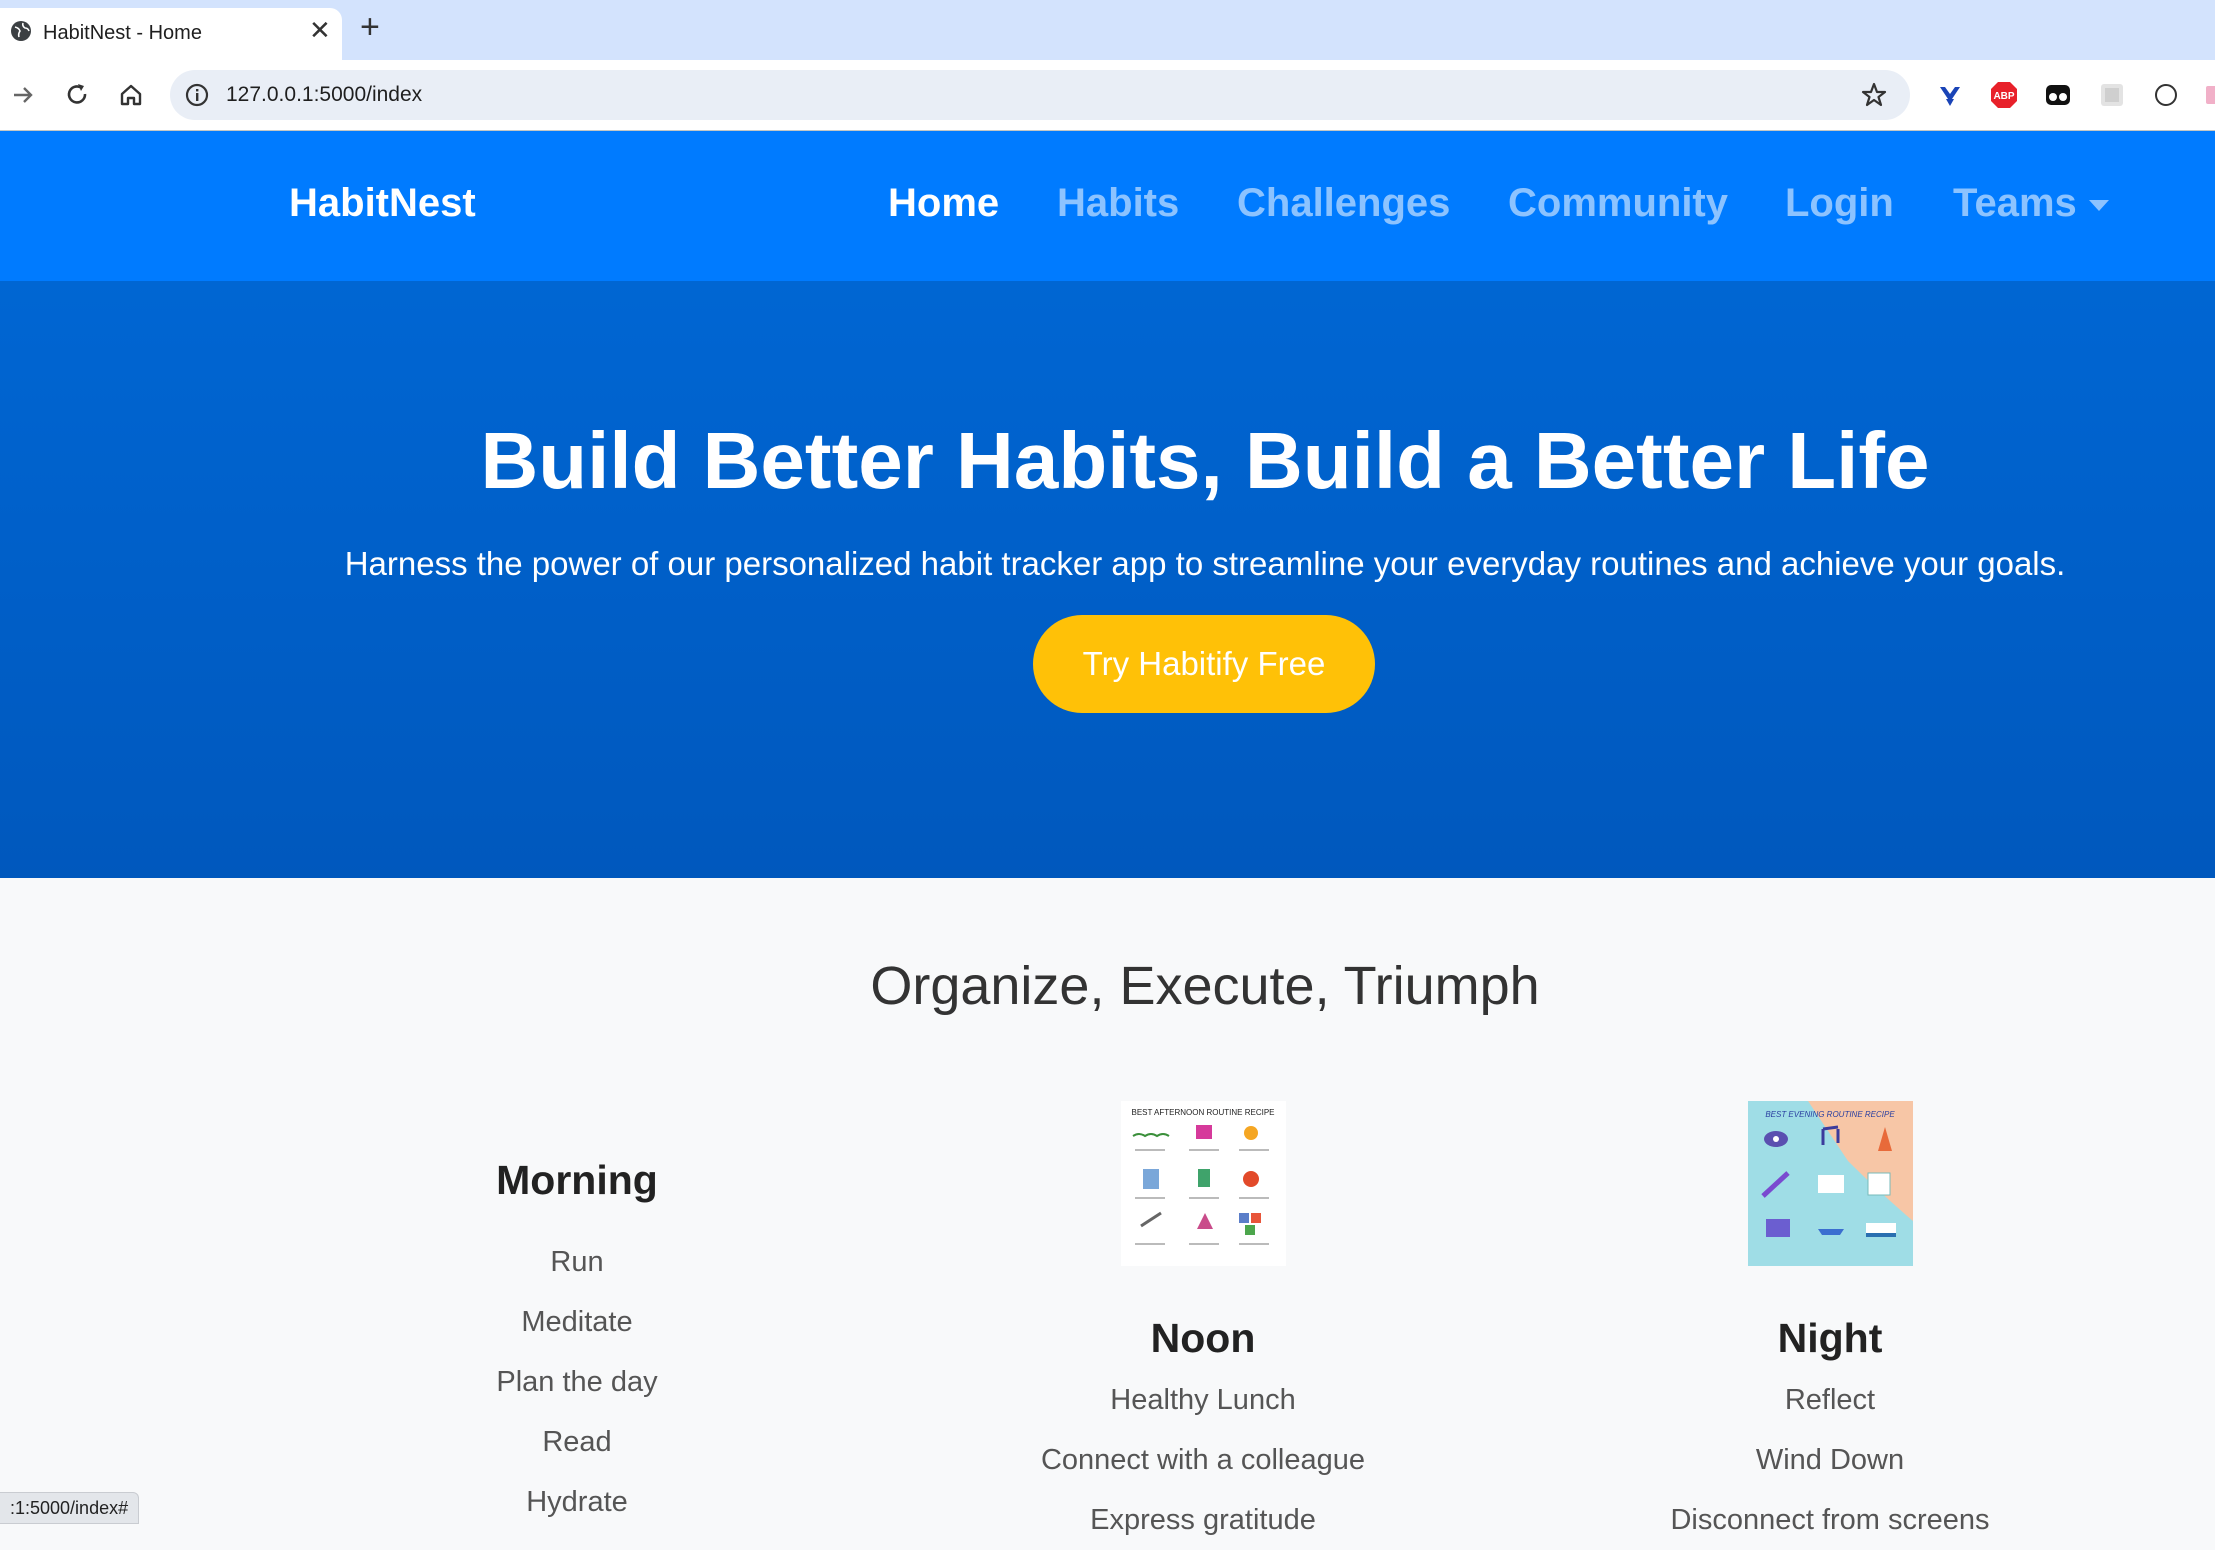 The width and height of the screenshot is (2215, 1550). What do you see at coordinates (577, 1382) in the screenshot?
I see `list-item: Plan the day` at bounding box center [577, 1382].